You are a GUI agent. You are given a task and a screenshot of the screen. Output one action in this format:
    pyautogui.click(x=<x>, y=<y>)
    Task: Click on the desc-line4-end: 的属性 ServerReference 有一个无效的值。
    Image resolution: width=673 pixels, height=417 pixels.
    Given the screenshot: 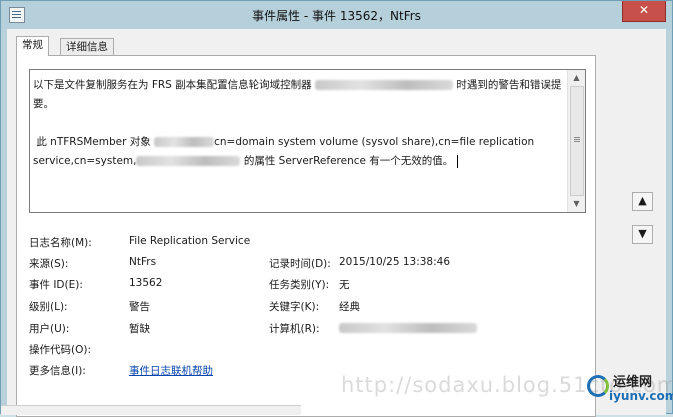 What is the action you would take?
    pyautogui.click(x=347, y=161)
    